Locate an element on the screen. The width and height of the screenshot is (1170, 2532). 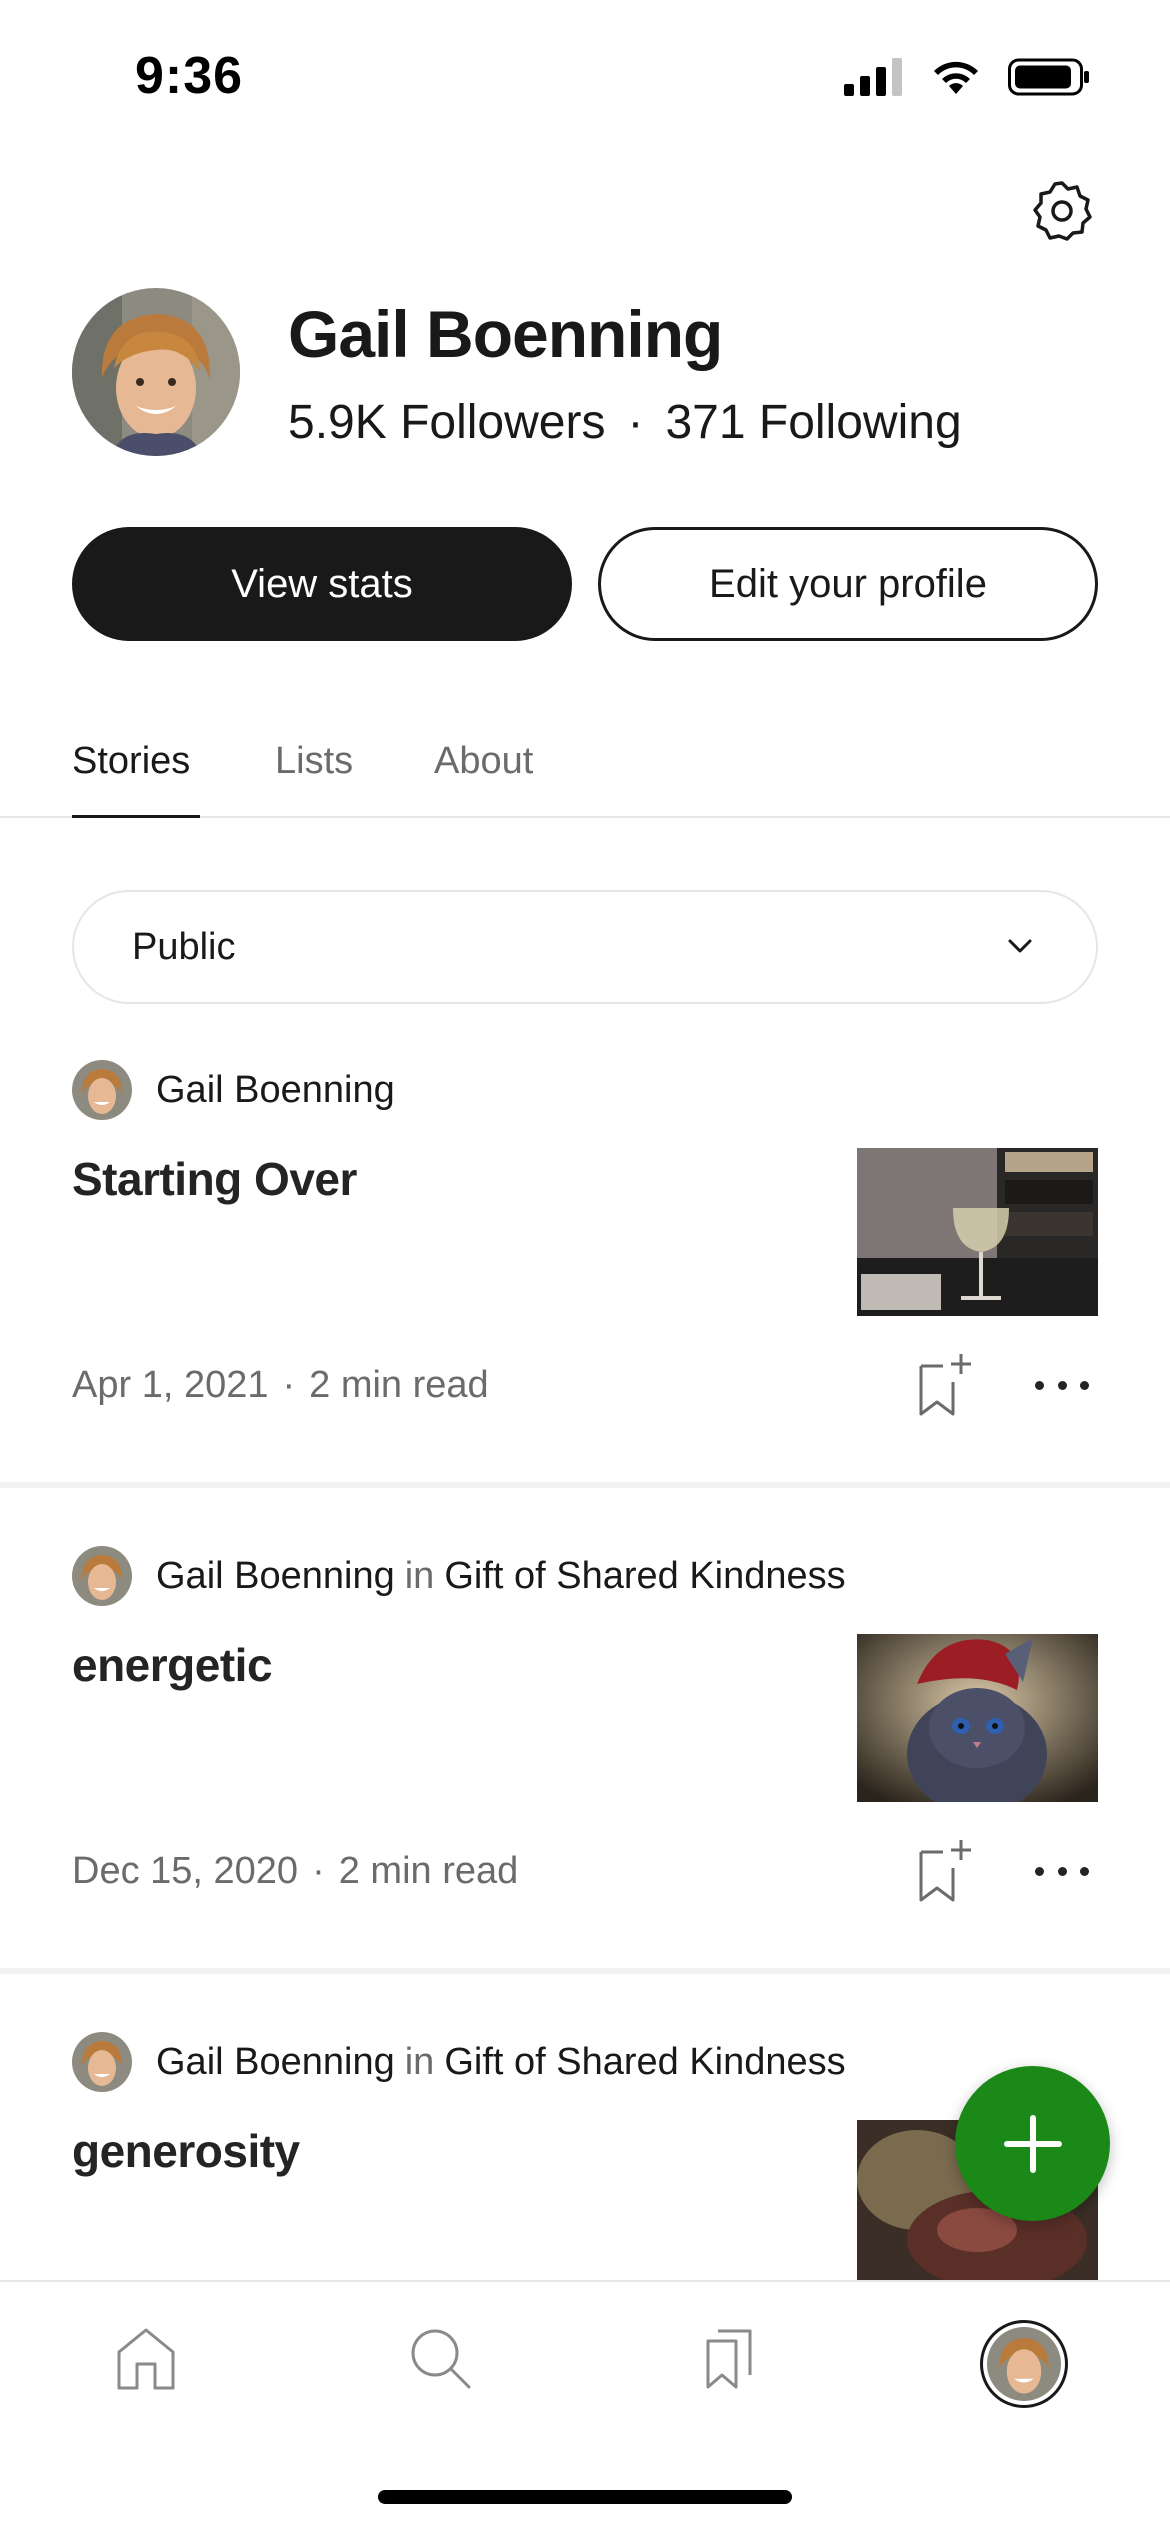
nav-home is located at coordinates (146, 2358).